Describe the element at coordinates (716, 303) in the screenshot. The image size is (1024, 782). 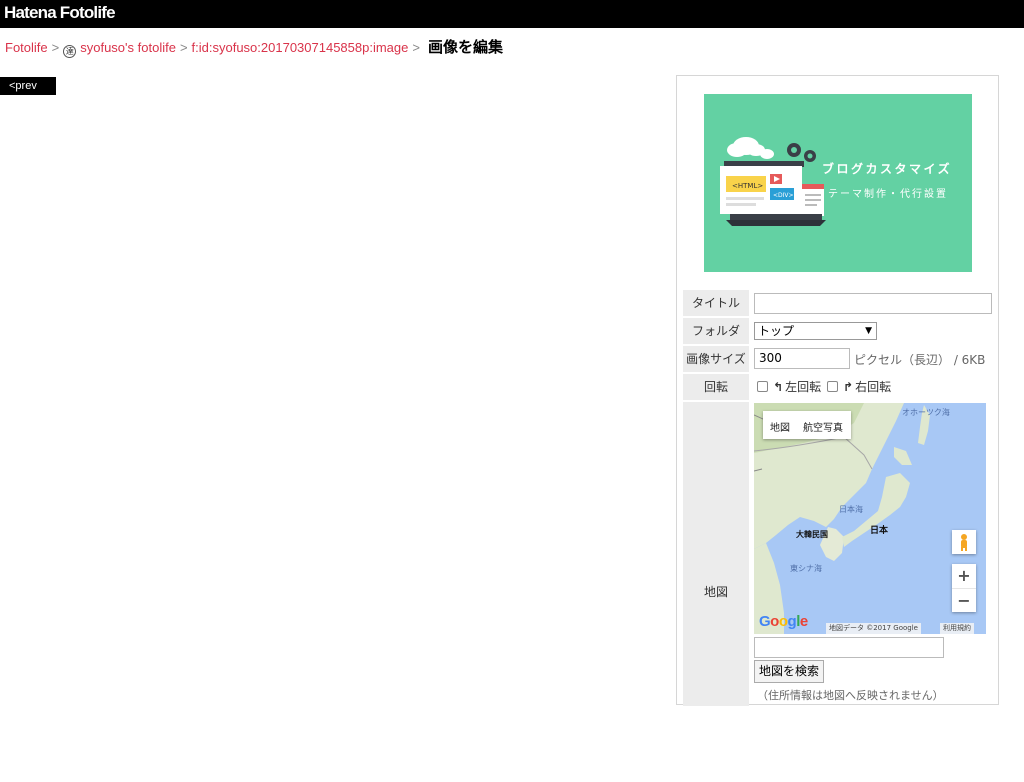
I see `title-label: タイトル` at that location.